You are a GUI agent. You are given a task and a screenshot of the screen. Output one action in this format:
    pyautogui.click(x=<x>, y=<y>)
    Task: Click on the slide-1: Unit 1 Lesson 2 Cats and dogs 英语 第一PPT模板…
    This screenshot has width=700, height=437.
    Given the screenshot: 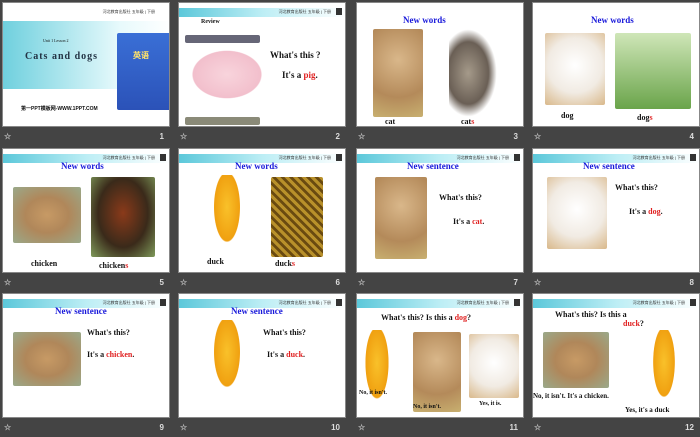 What is the action you would take?
    pyautogui.click(x=86, y=64)
    